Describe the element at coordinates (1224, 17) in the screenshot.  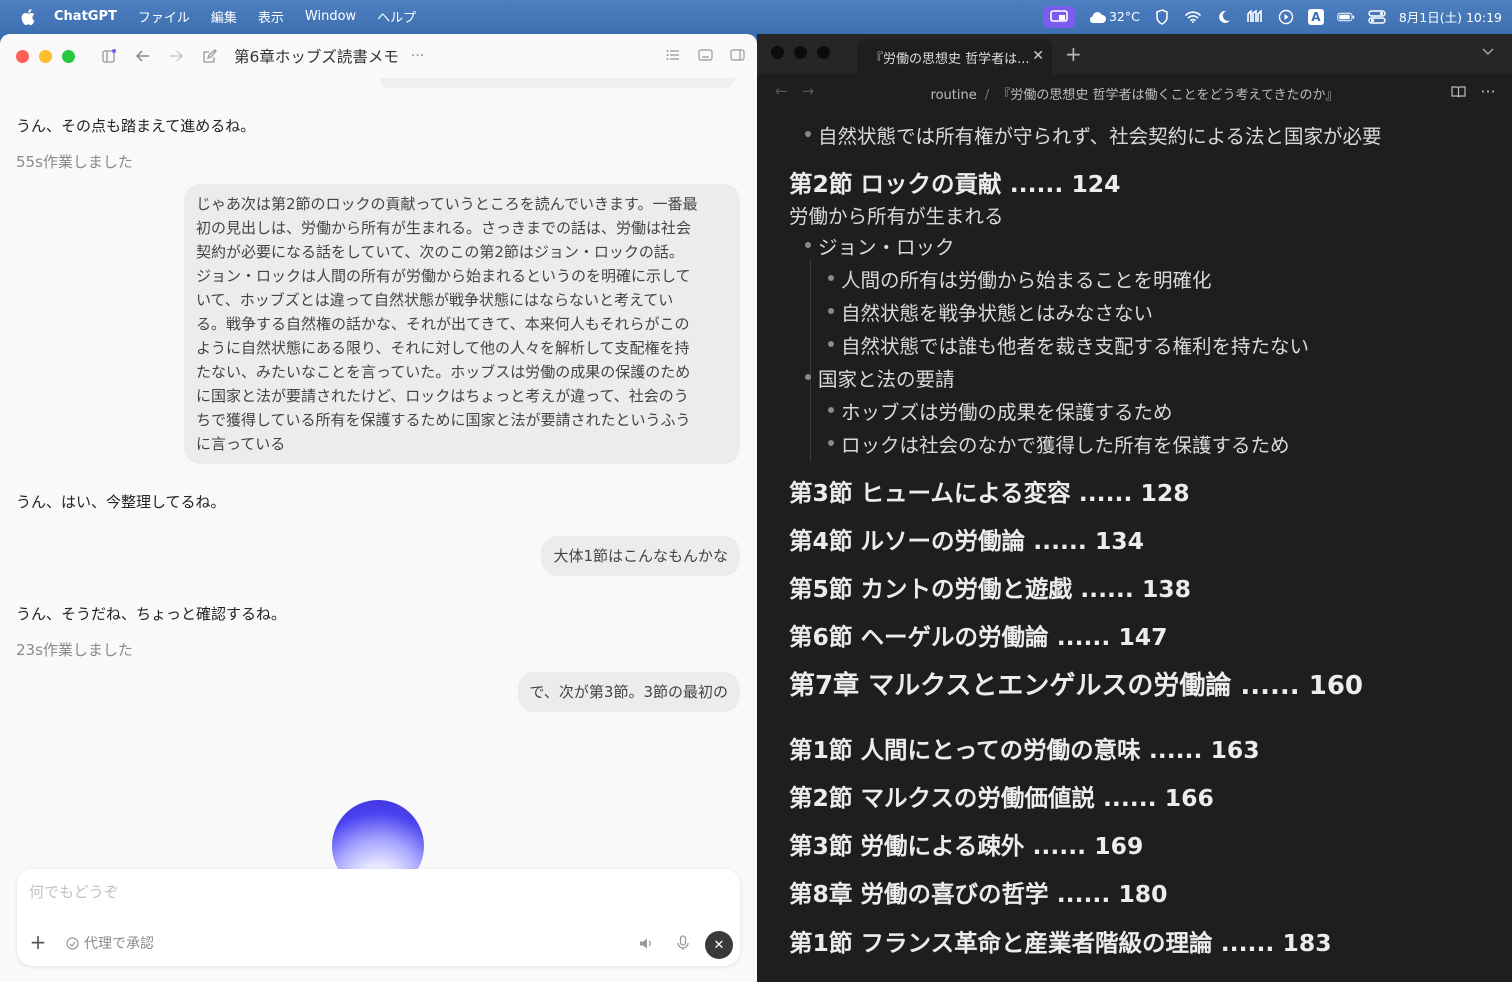
I see `moon-icon` at that location.